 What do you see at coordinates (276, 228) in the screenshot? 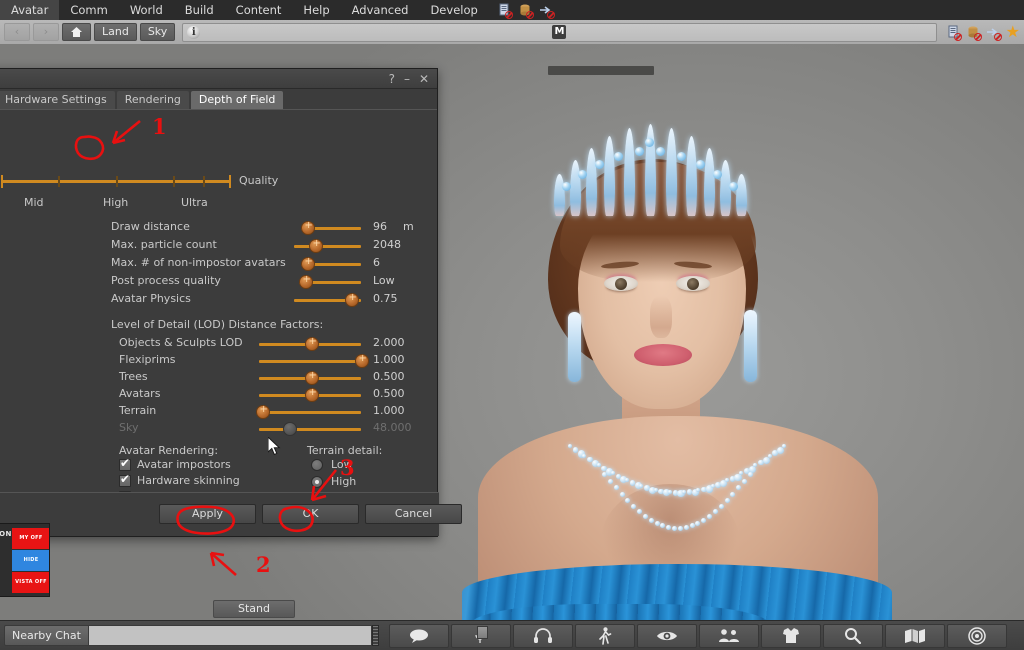
I see `setting-row-draw-distance: Draw distance 96 m` at bounding box center [276, 228].